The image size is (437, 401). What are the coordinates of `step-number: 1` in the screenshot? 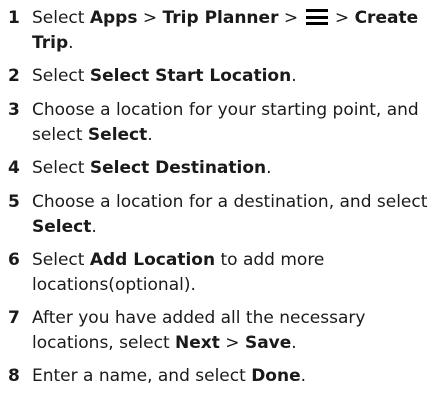 It's located at (14, 18).